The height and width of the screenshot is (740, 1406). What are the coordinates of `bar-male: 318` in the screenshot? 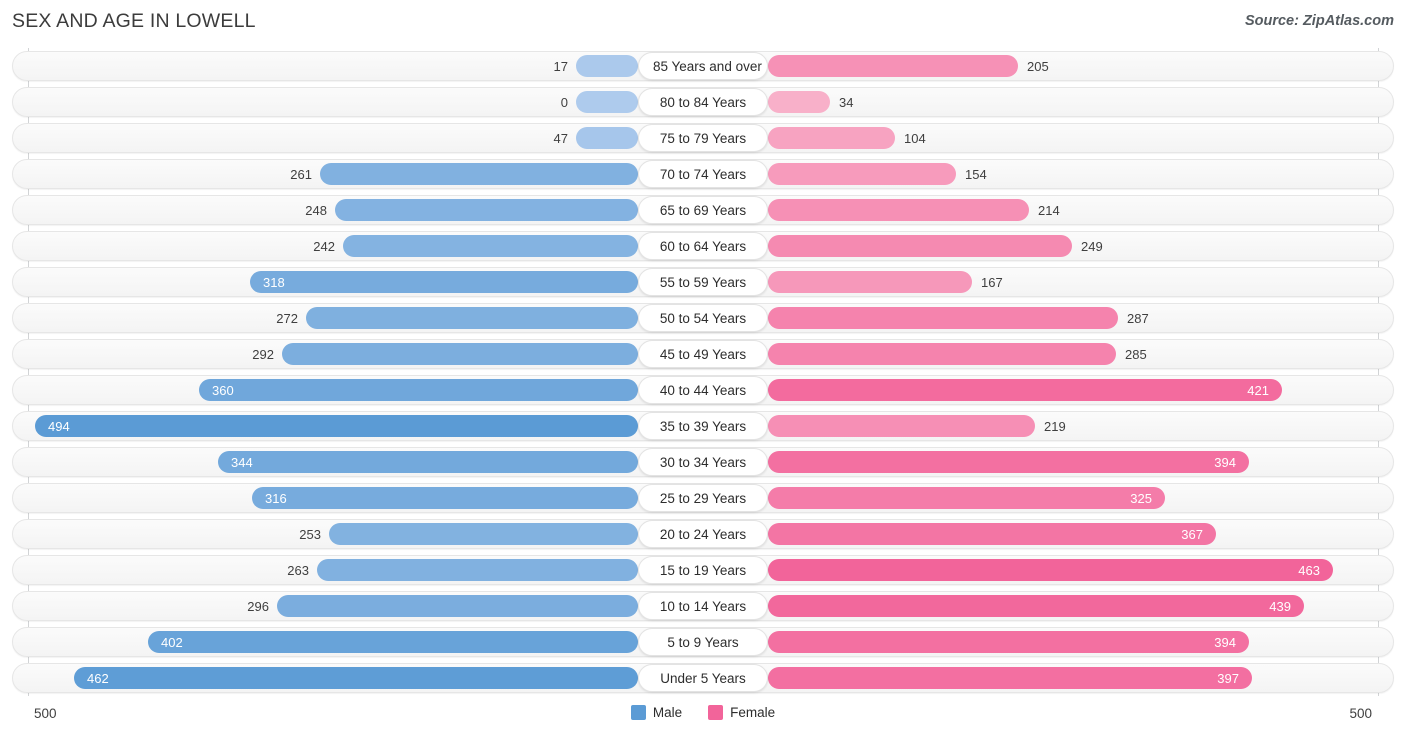 It's located at (444, 282).